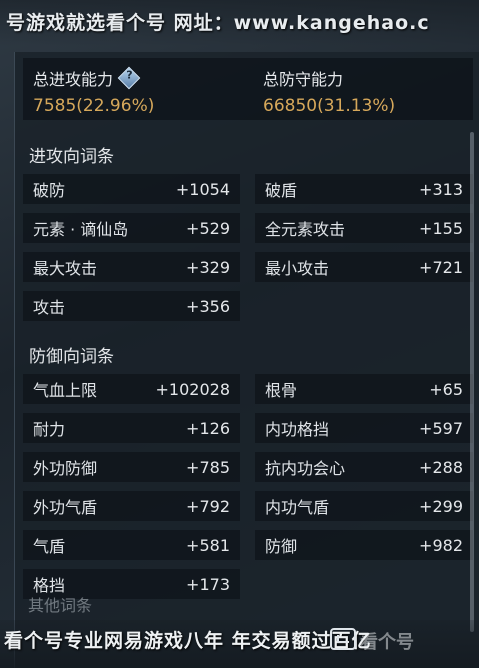 Image resolution: width=479 pixels, height=668 pixels. I want to click on stat-row: 气血上限 +102028, so click(131, 389).